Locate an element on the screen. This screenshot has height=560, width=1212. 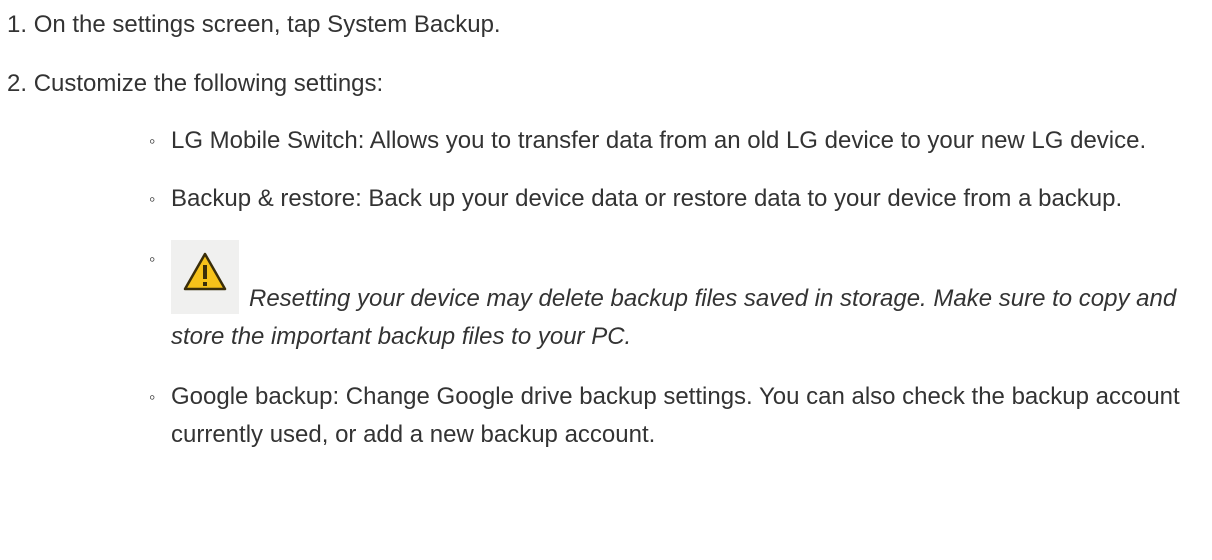
step-number: 1. is located at coordinates (17, 24).